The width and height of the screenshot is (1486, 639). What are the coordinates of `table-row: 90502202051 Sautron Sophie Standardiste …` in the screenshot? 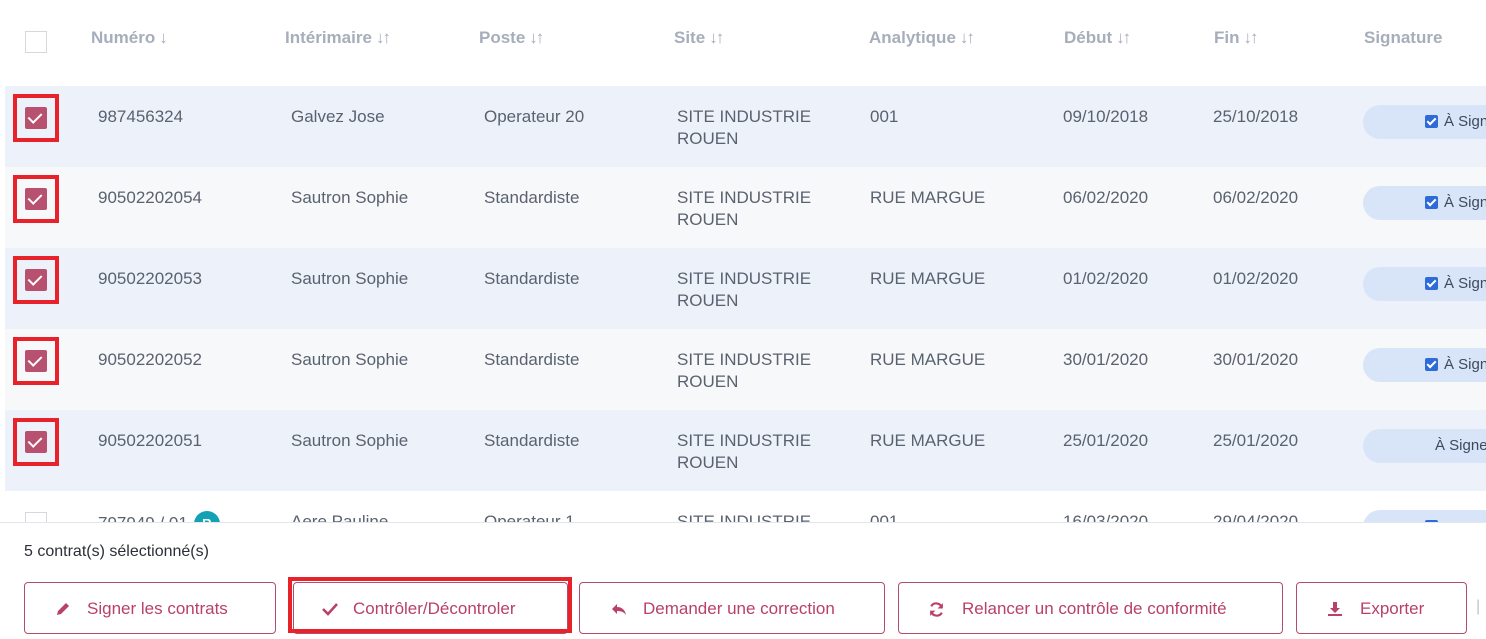 It's located at (745, 450).